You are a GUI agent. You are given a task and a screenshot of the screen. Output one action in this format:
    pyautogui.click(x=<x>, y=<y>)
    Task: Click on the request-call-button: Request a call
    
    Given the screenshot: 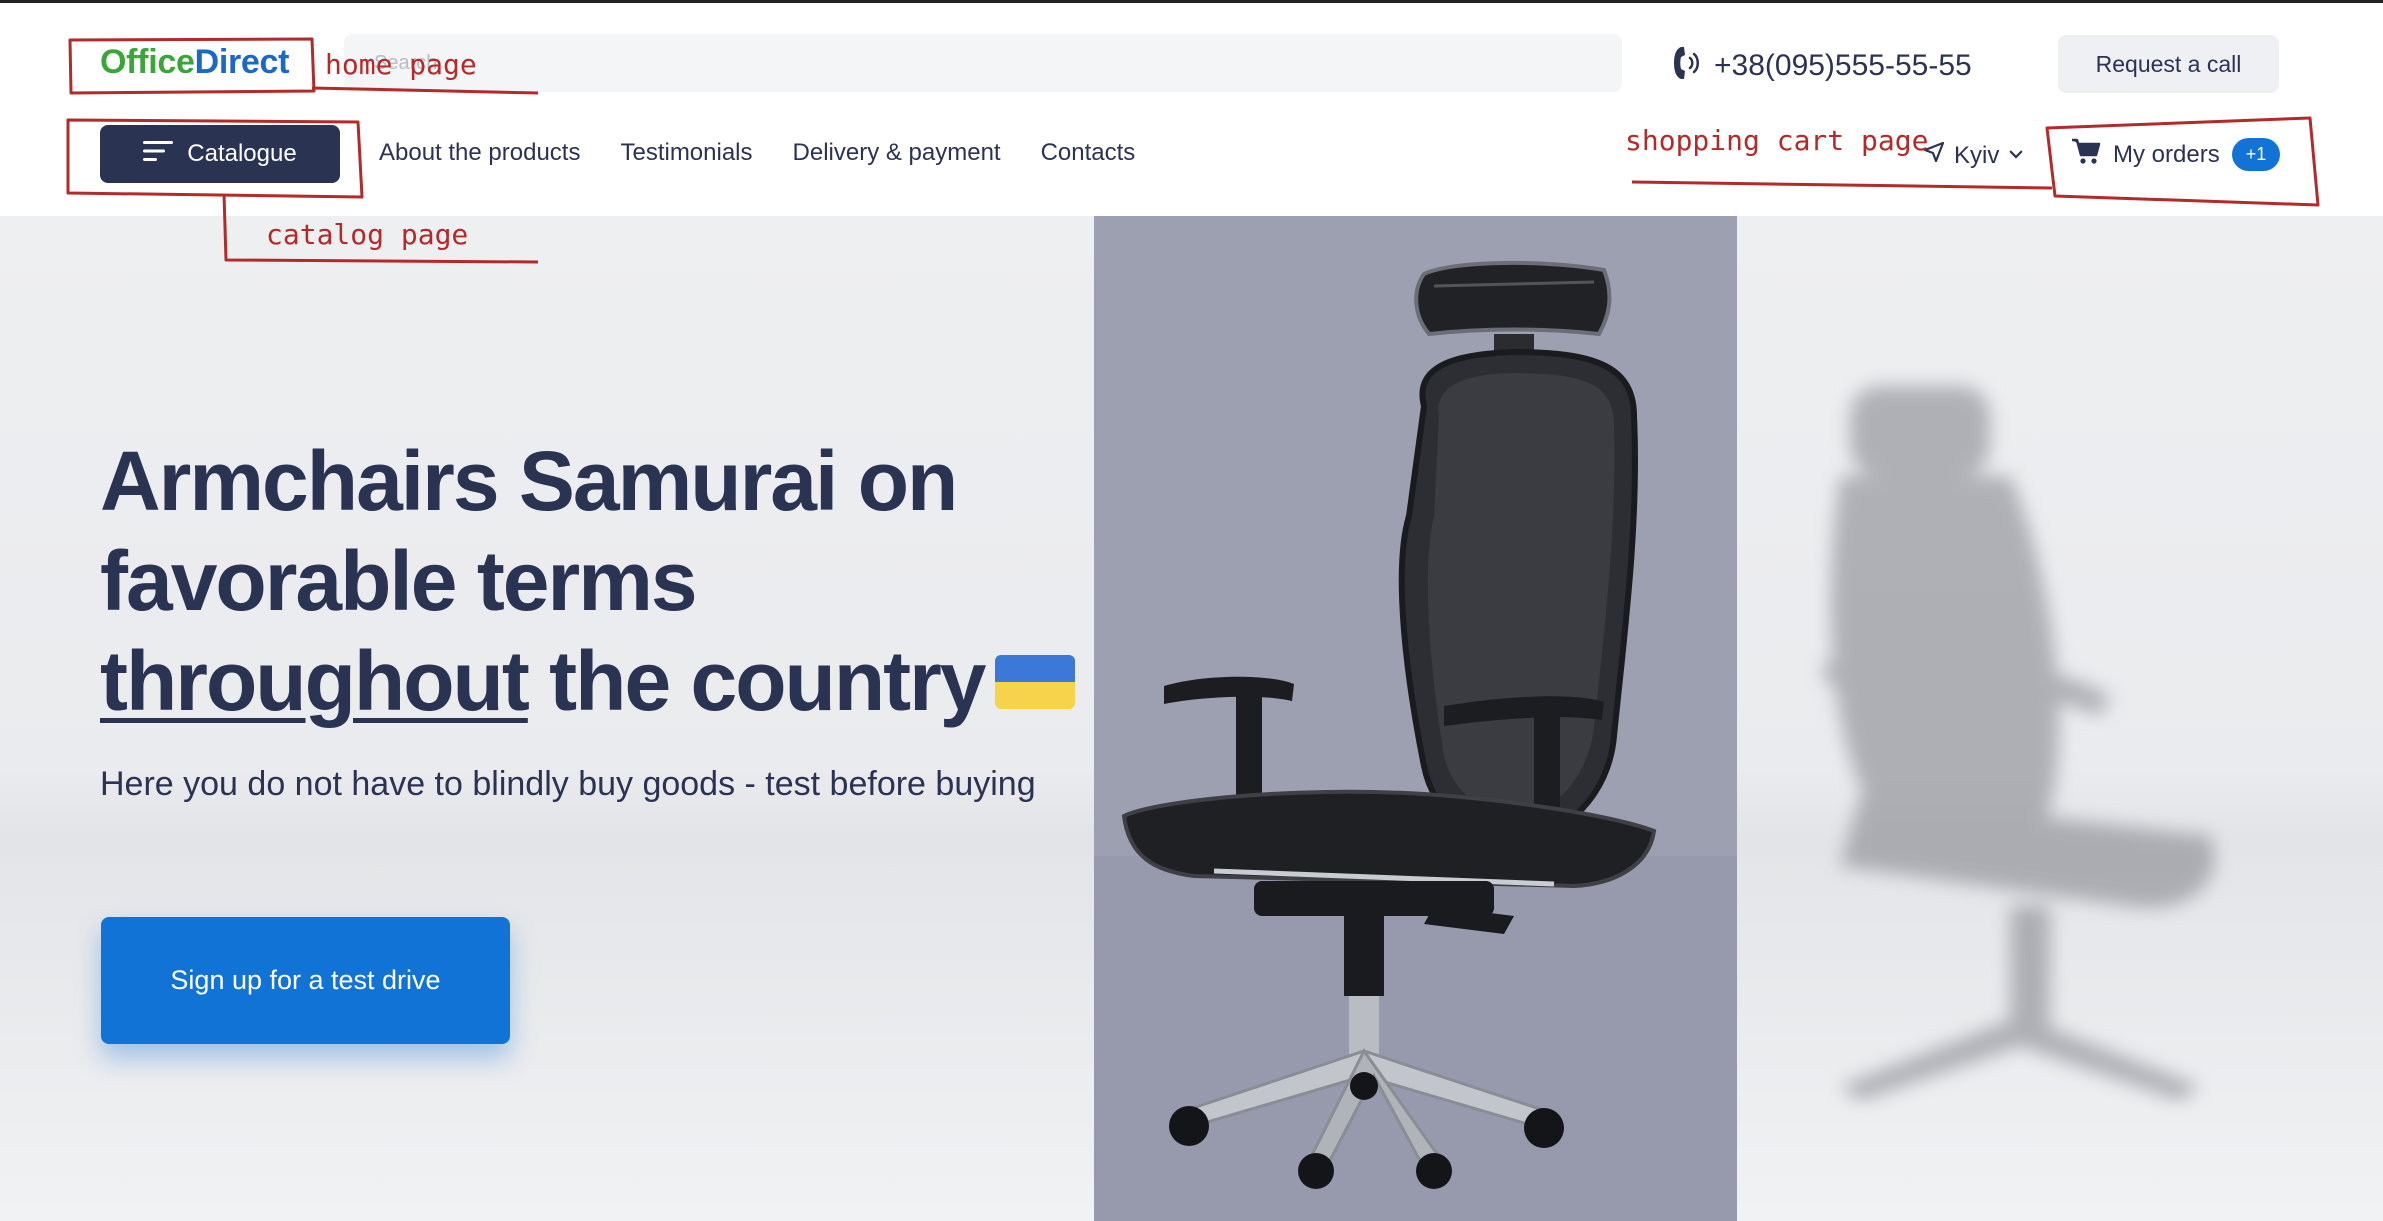 What is the action you would take?
    pyautogui.click(x=2168, y=64)
    